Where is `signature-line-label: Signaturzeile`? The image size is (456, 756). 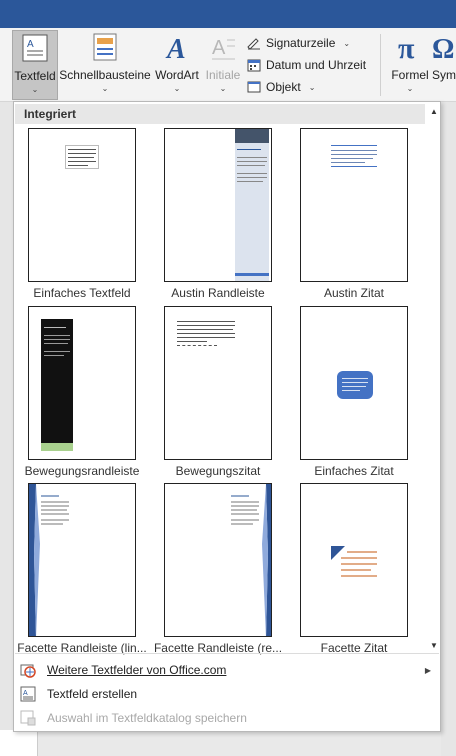 signature-line-label: Signaturzeile is located at coordinates (301, 43).